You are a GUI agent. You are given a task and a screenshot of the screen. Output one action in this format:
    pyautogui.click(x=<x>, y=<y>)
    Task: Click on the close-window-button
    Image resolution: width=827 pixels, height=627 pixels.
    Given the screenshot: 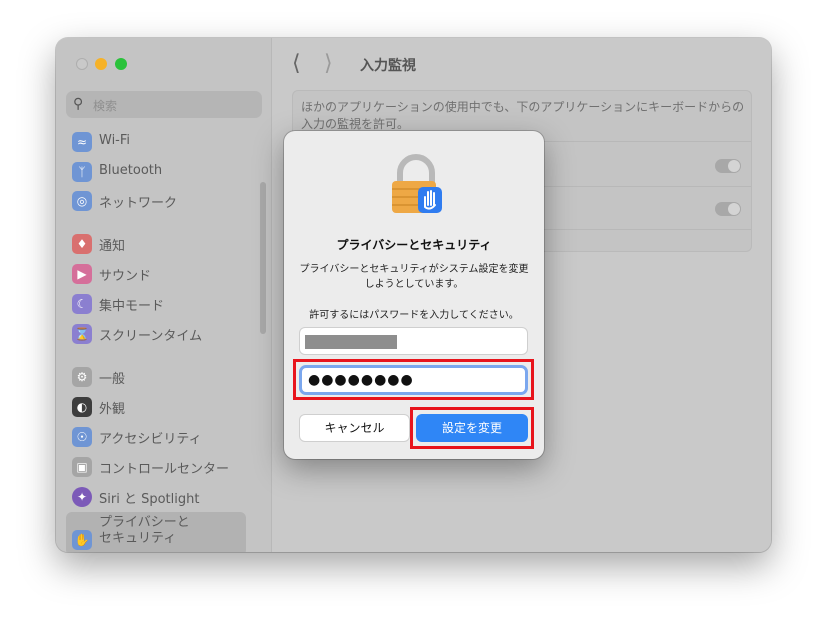 What is the action you would take?
    pyautogui.click(x=82, y=64)
    